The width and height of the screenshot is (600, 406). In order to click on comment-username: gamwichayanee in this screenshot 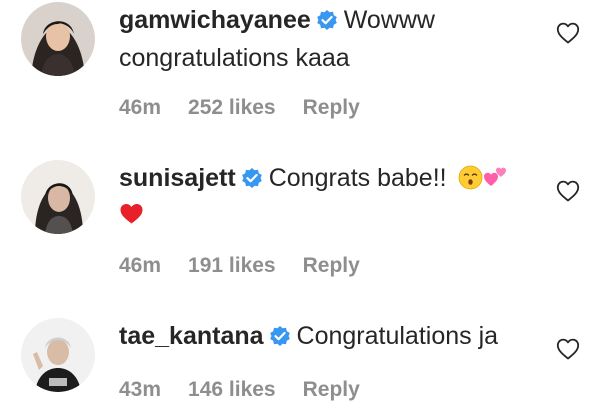, I will do `click(215, 20)`.